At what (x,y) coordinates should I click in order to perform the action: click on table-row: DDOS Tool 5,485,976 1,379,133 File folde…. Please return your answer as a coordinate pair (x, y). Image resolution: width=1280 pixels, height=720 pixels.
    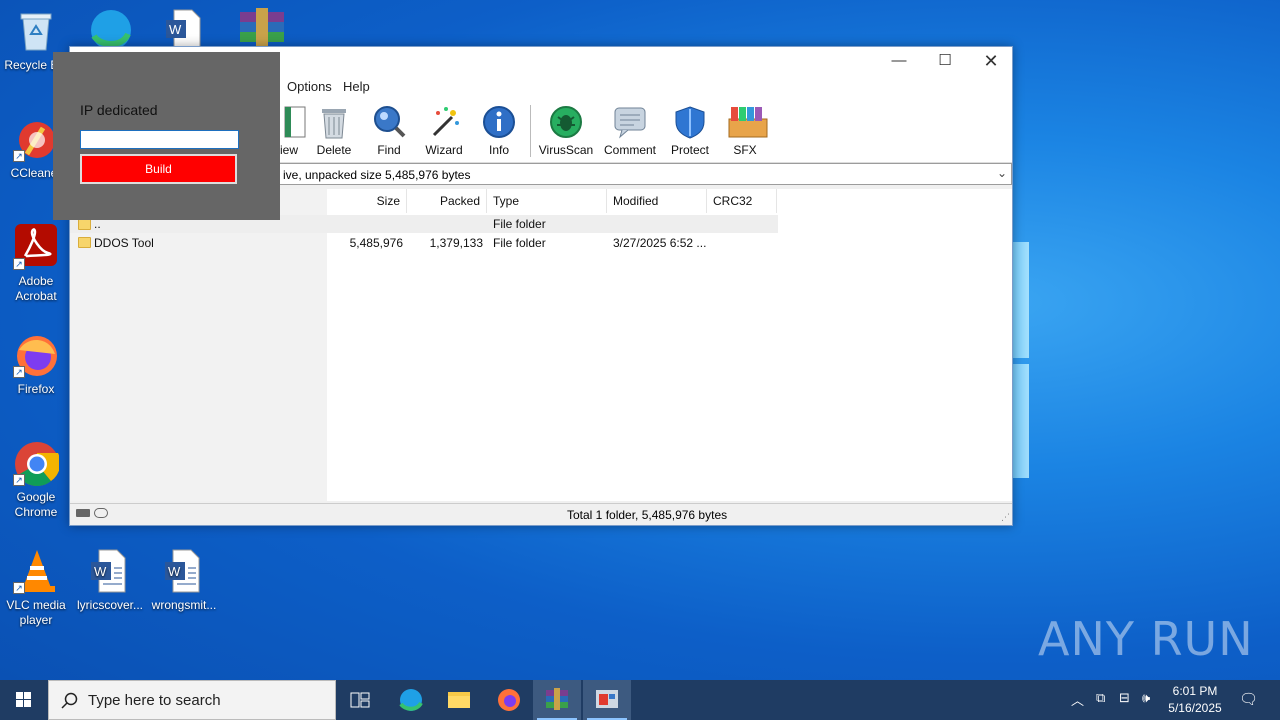
    Looking at the image, I should click on (424, 243).